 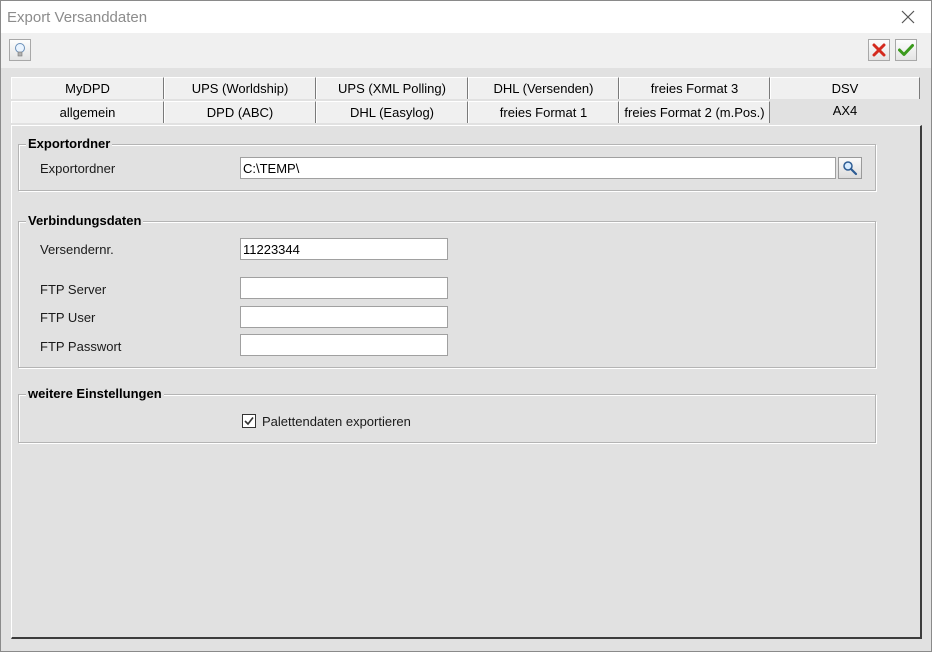 I want to click on cancel-button, so click(x=879, y=50).